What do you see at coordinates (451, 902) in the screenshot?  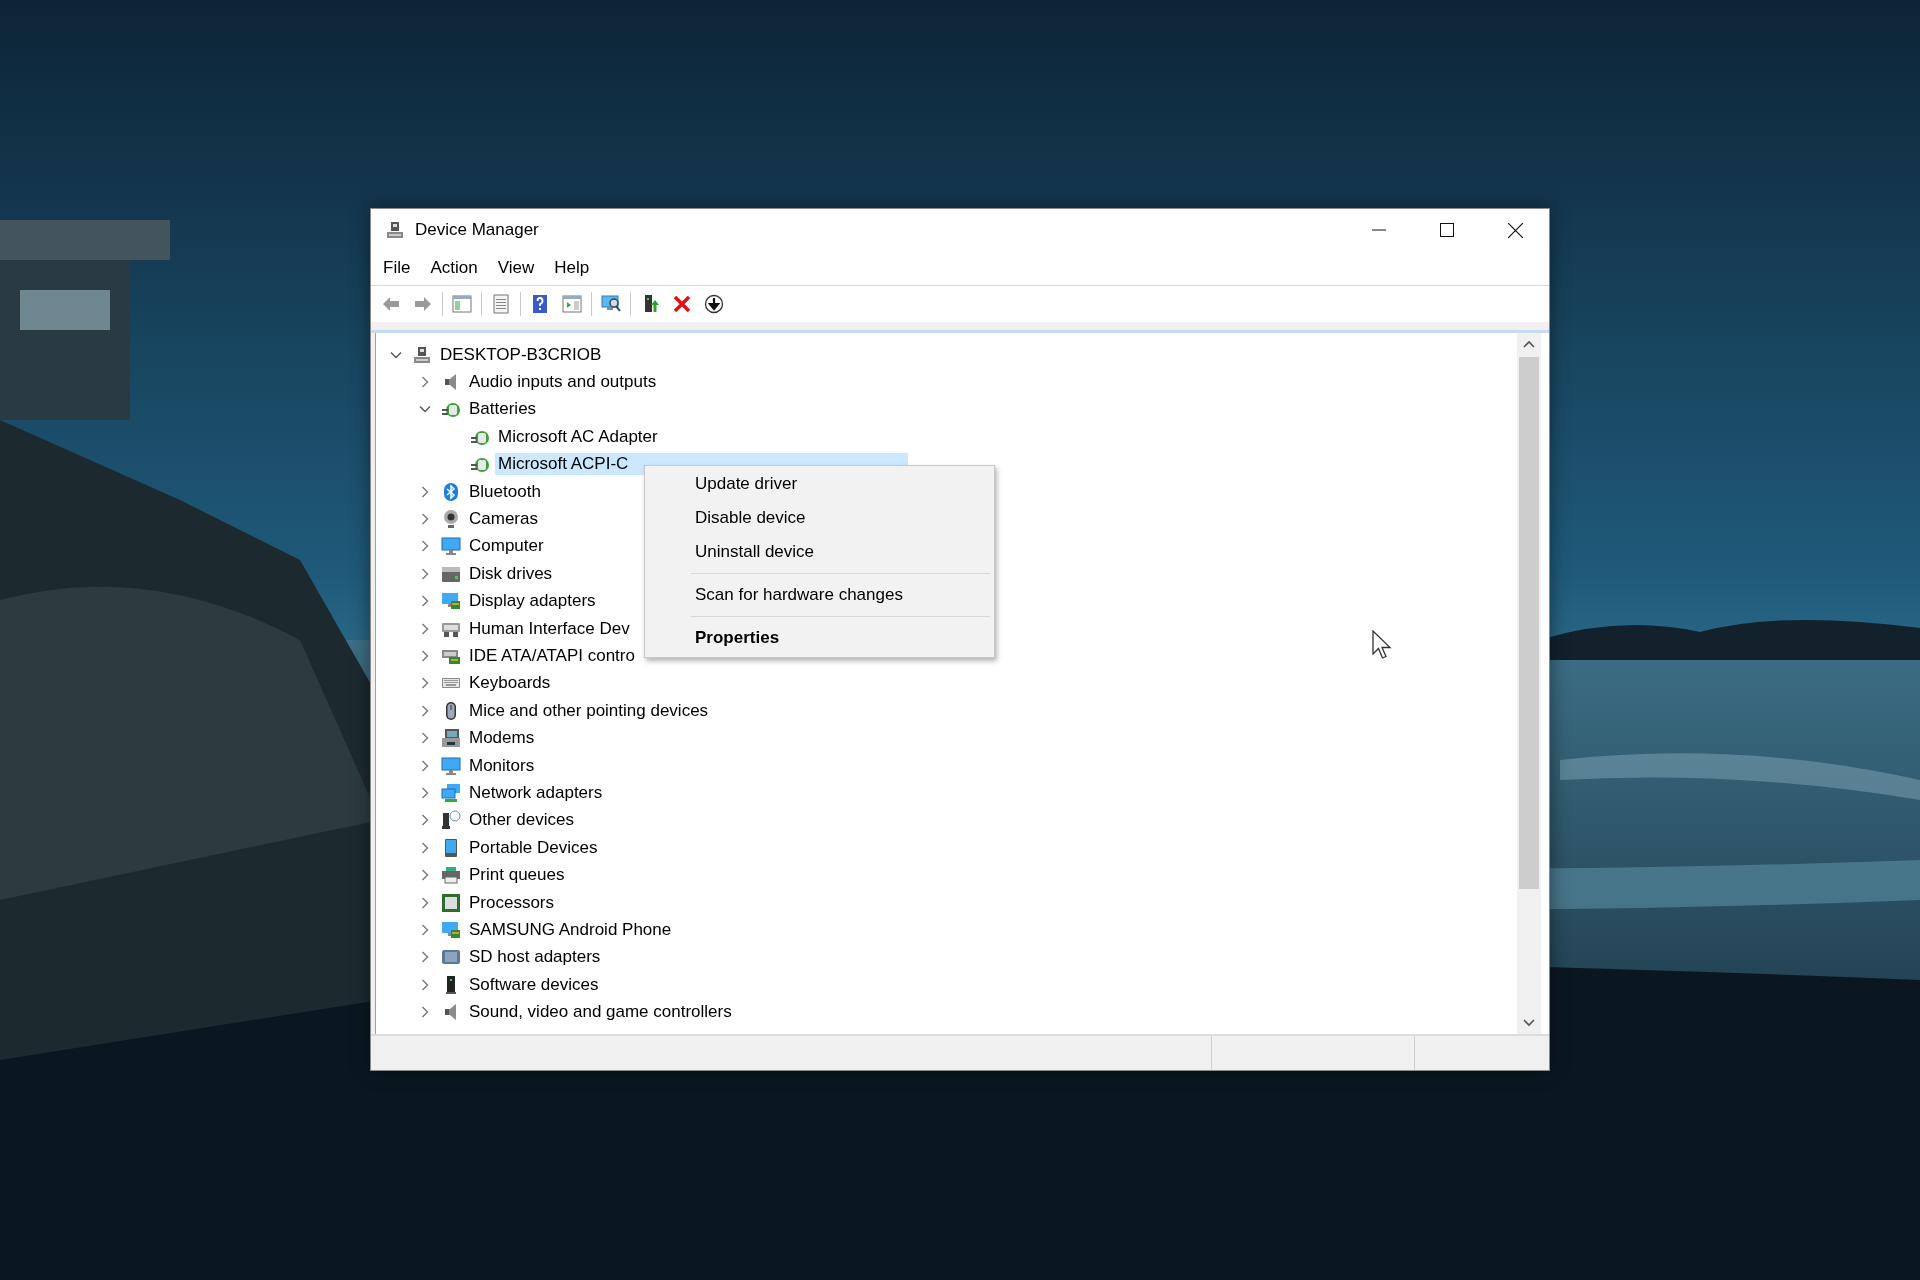 I see `processor-icon` at bounding box center [451, 902].